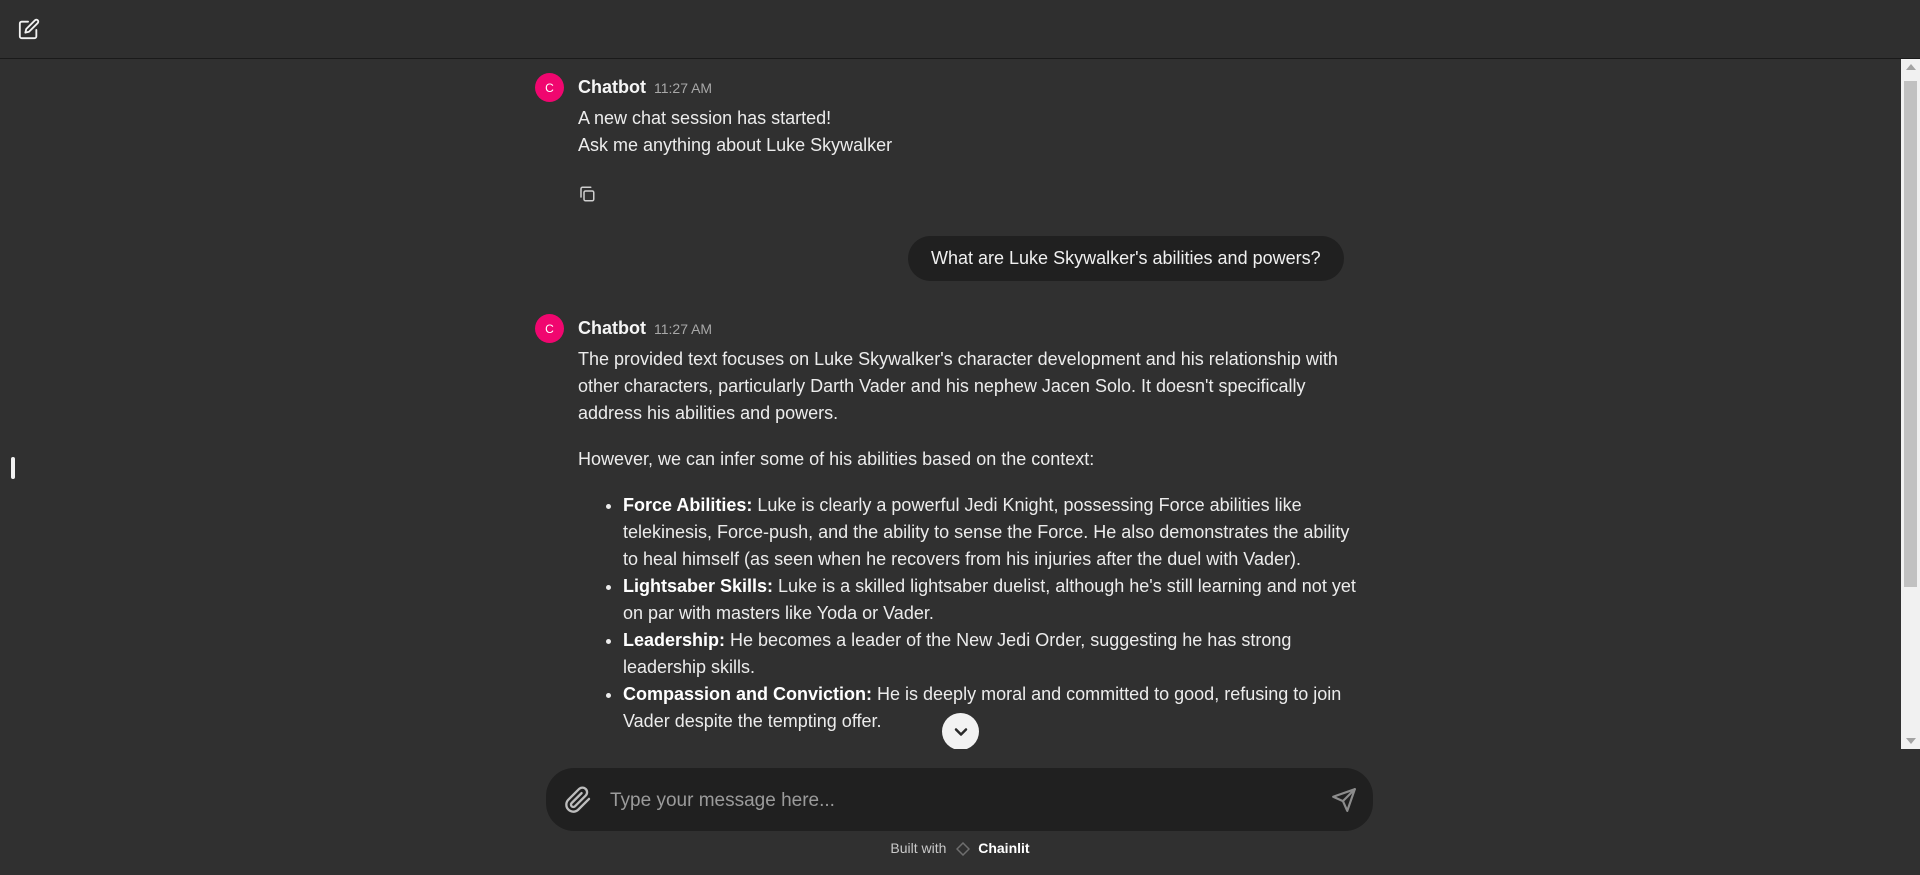  I want to click on vertical-scrollbar, so click(1910, 404).